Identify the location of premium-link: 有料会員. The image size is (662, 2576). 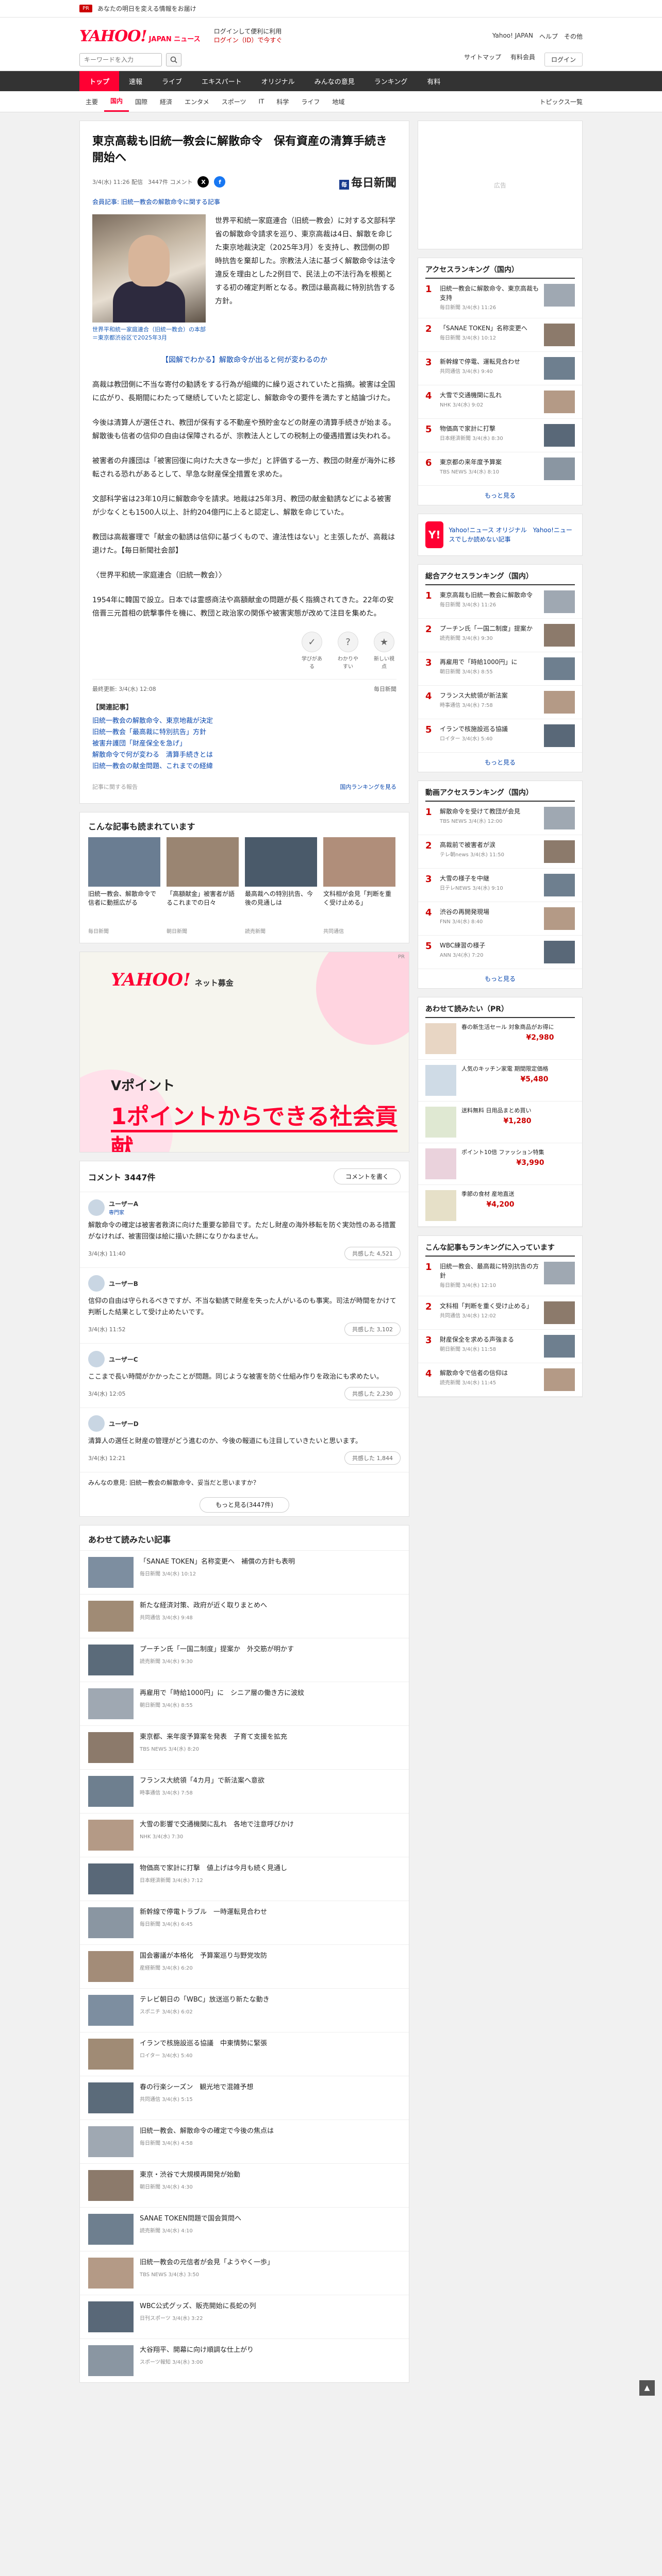
(522, 59).